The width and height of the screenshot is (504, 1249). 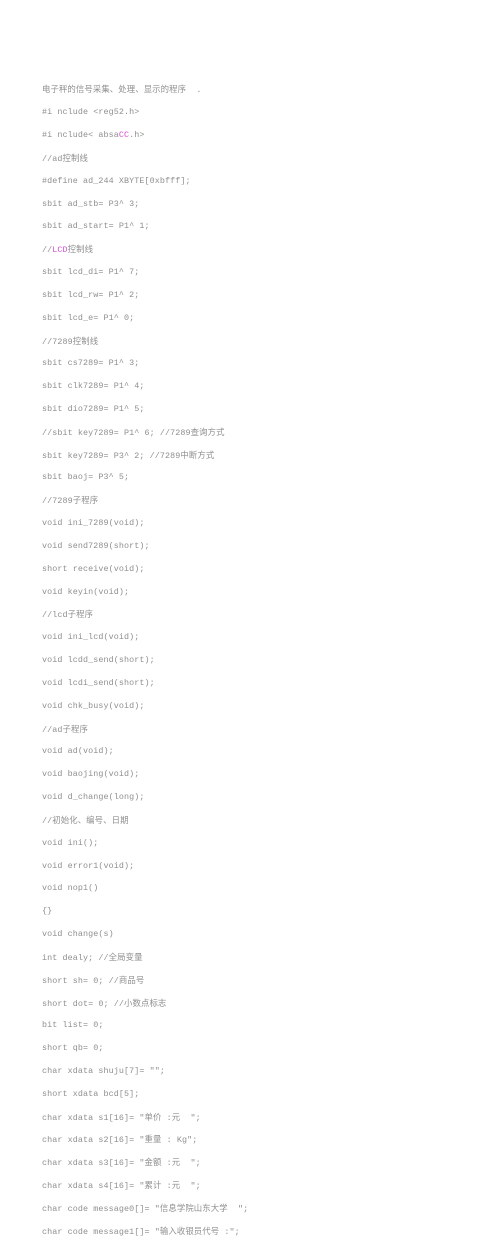 What do you see at coordinates (70, 501) in the screenshot?
I see `code-line: //7289子程序` at bounding box center [70, 501].